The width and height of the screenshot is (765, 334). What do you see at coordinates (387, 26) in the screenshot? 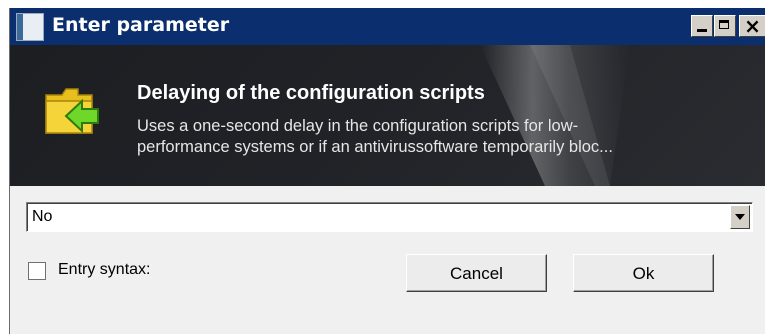
I see `title-bar: Enter parameter ×` at bounding box center [387, 26].